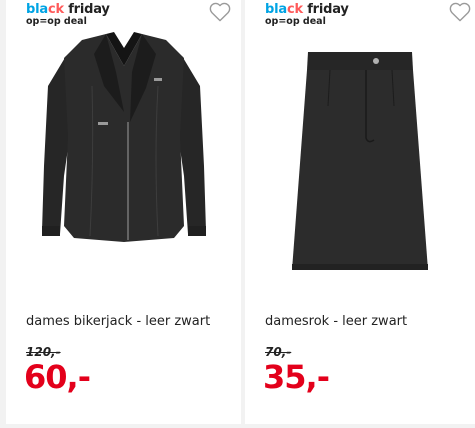 This screenshot has height=428, width=475. What do you see at coordinates (360, 161) in the screenshot?
I see `leather-skirt-image` at bounding box center [360, 161].